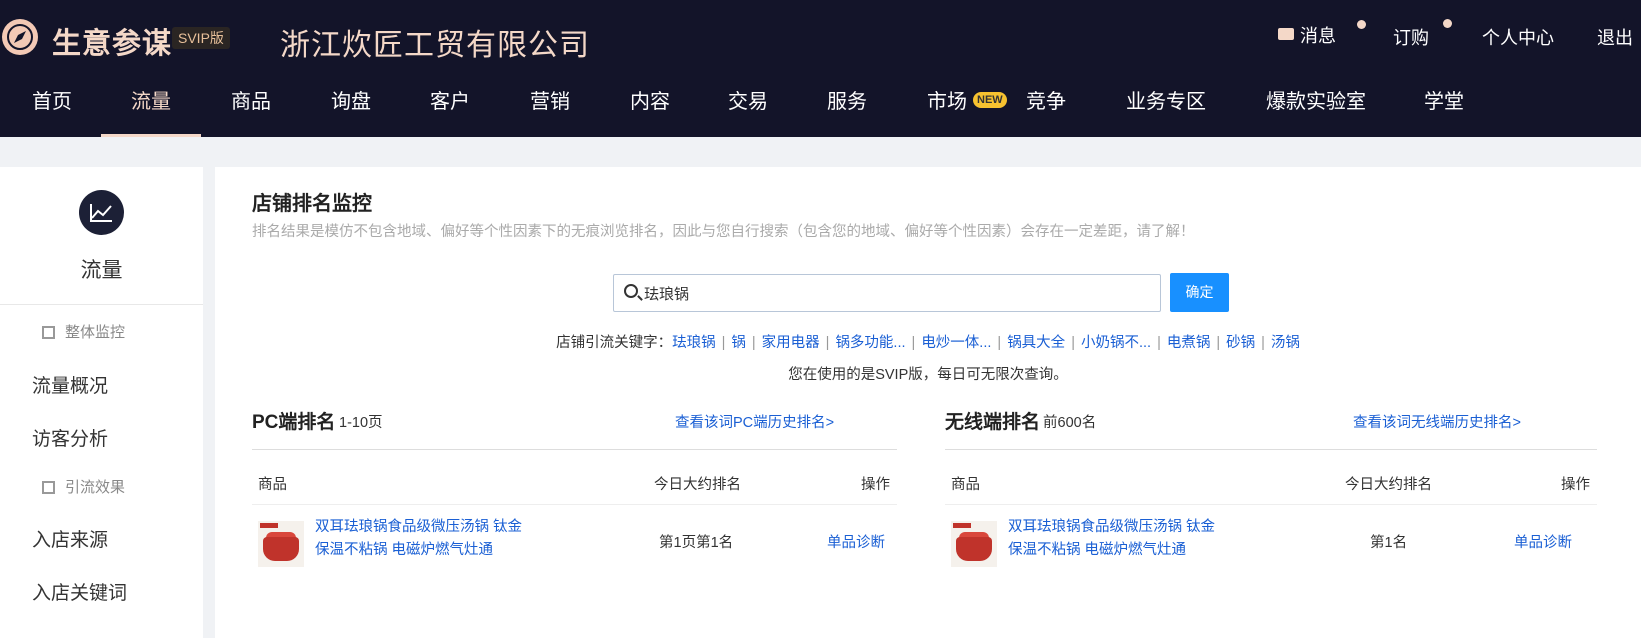  I want to click on keyword-link: 锅, so click(738, 343).